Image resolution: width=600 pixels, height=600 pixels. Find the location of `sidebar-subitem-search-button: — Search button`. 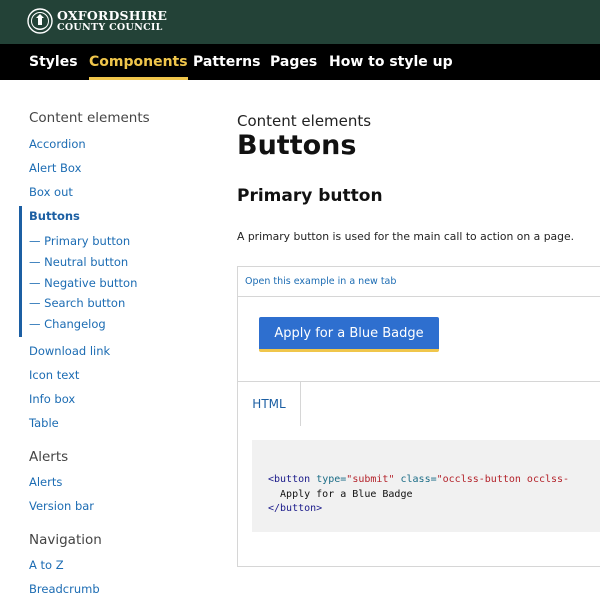

sidebar-subitem-search-button: — Search button is located at coordinates (77, 303).